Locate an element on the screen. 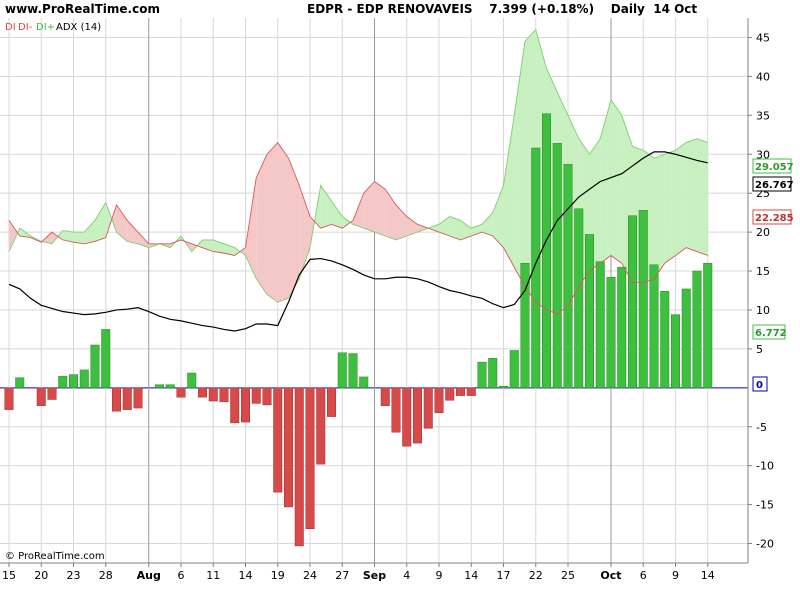 This screenshot has height=600, width=800. x-tick-label: 23 is located at coordinates (74, 575).